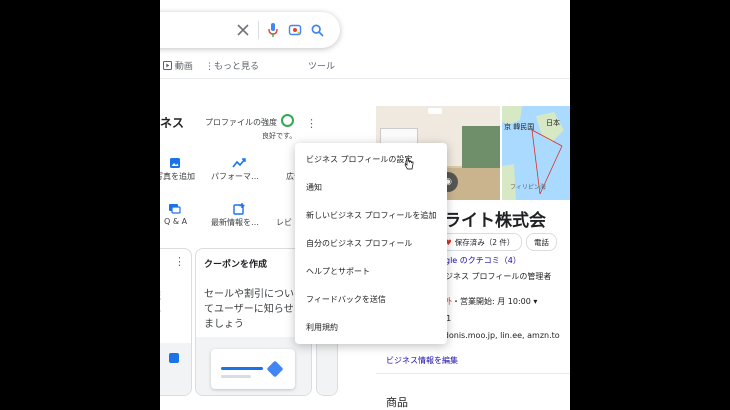 Image resolution: width=730 pixels, height=410 pixels. I want to click on tabs-divider, so click(365, 78).